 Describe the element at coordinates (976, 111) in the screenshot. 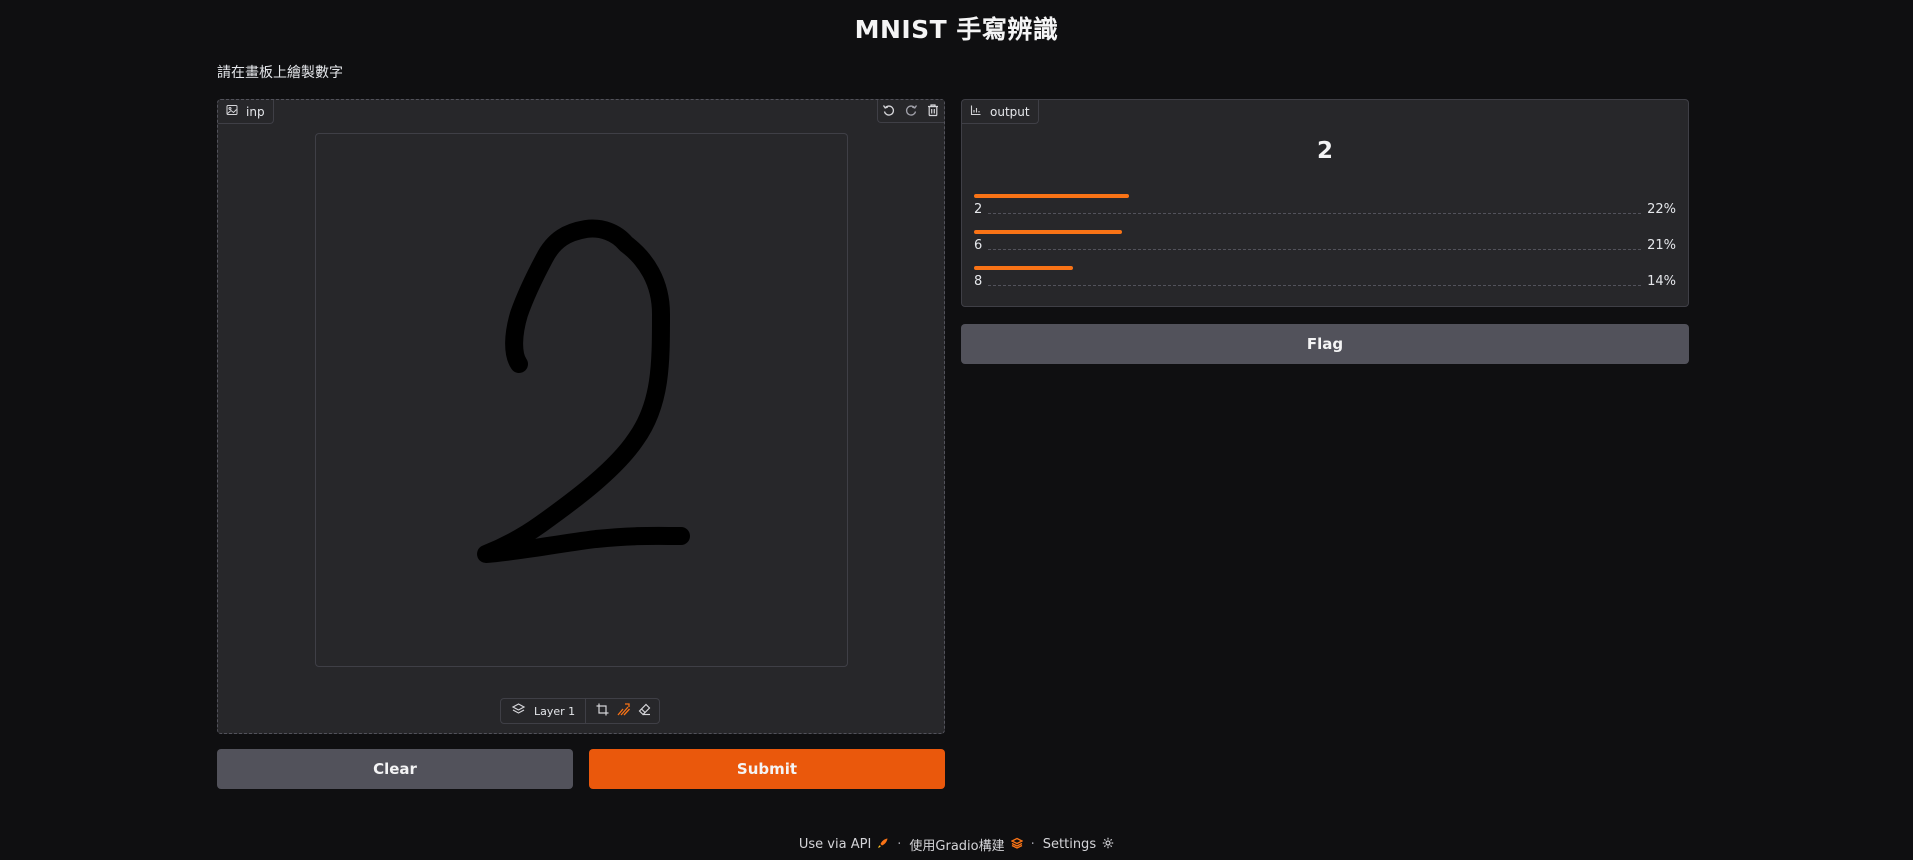

I see `bar-chart-icon` at that location.